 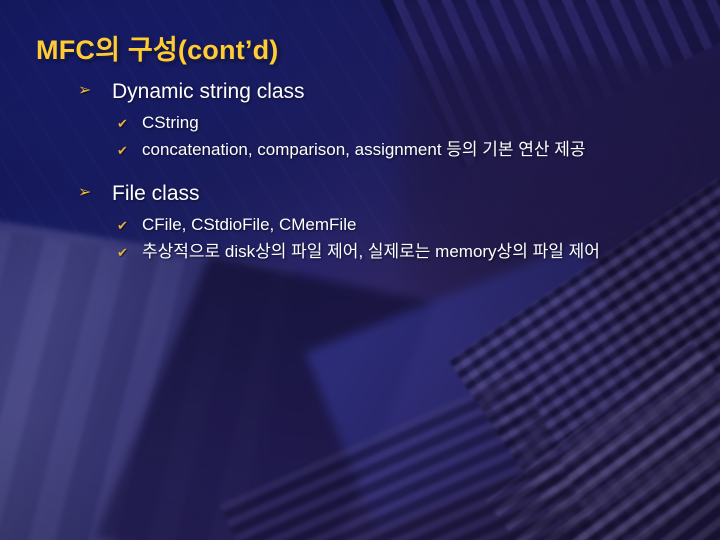 I want to click on bullet-level1-dynamic-string-class: ➢ Dynamic string class, so click(x=360, y=92).